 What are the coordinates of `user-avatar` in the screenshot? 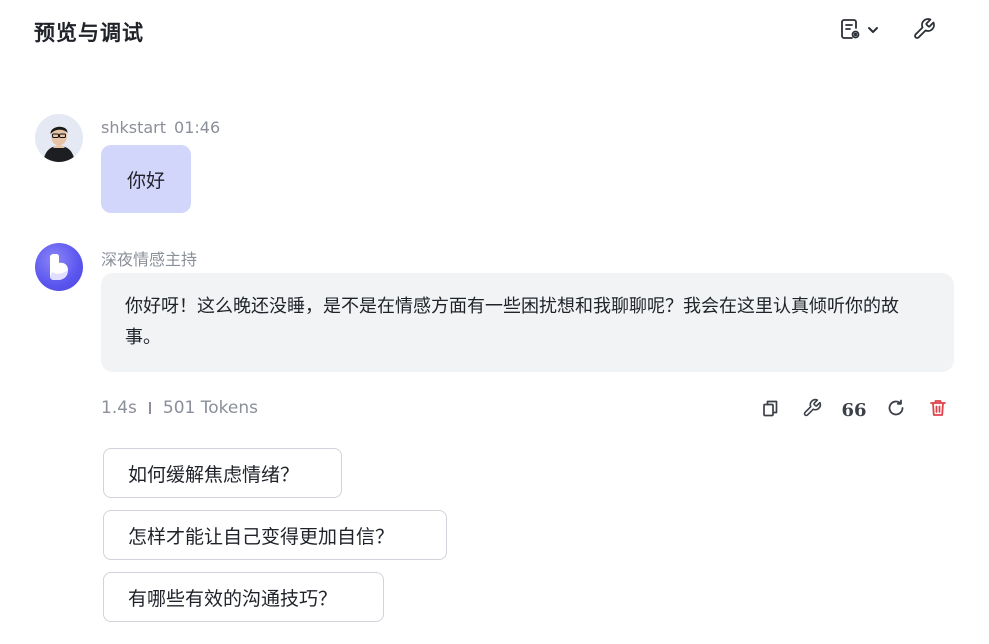 It's located at (59, 138).